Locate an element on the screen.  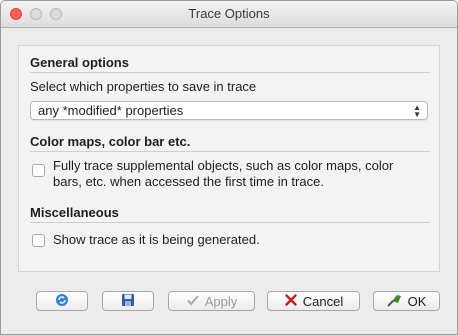
show-trace-checkbox is located at coordinates (38, 240).